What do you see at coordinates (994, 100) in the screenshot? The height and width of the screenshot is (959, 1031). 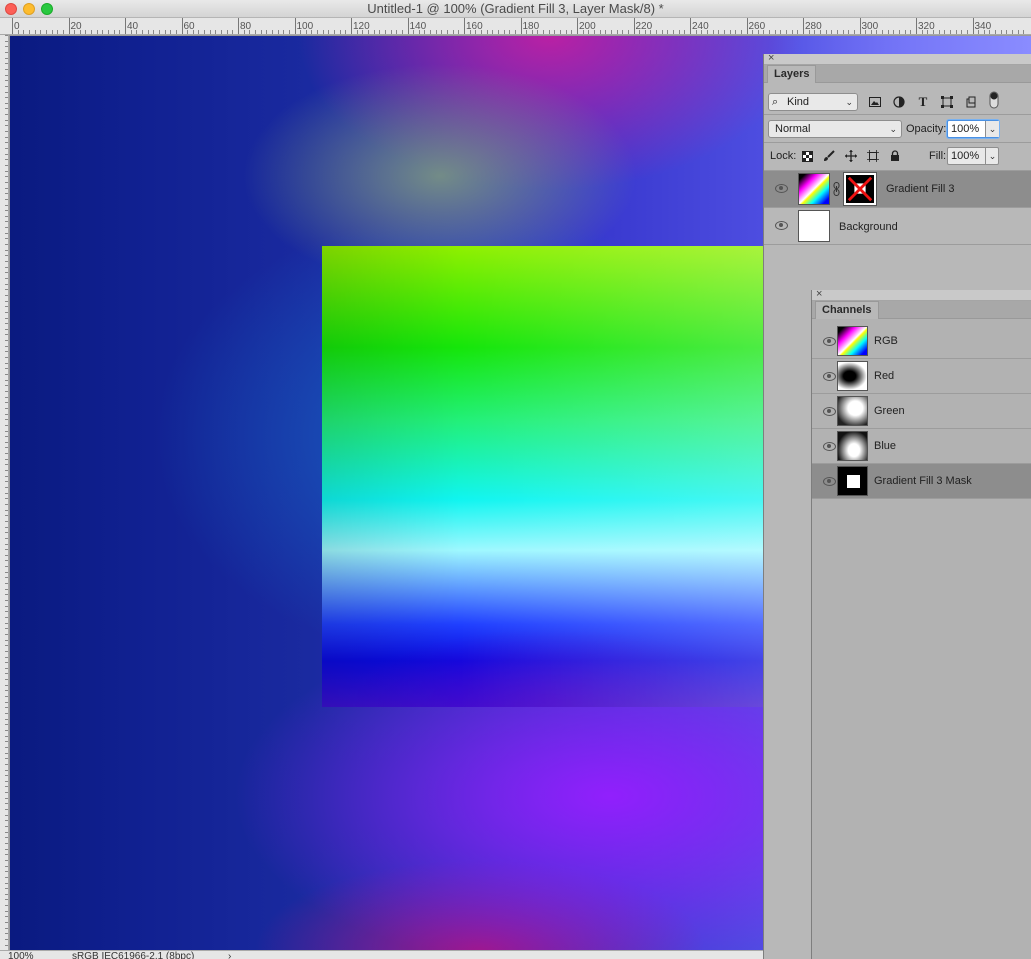 I see `filter-toggle-icon` at bounding box center [994, 100].